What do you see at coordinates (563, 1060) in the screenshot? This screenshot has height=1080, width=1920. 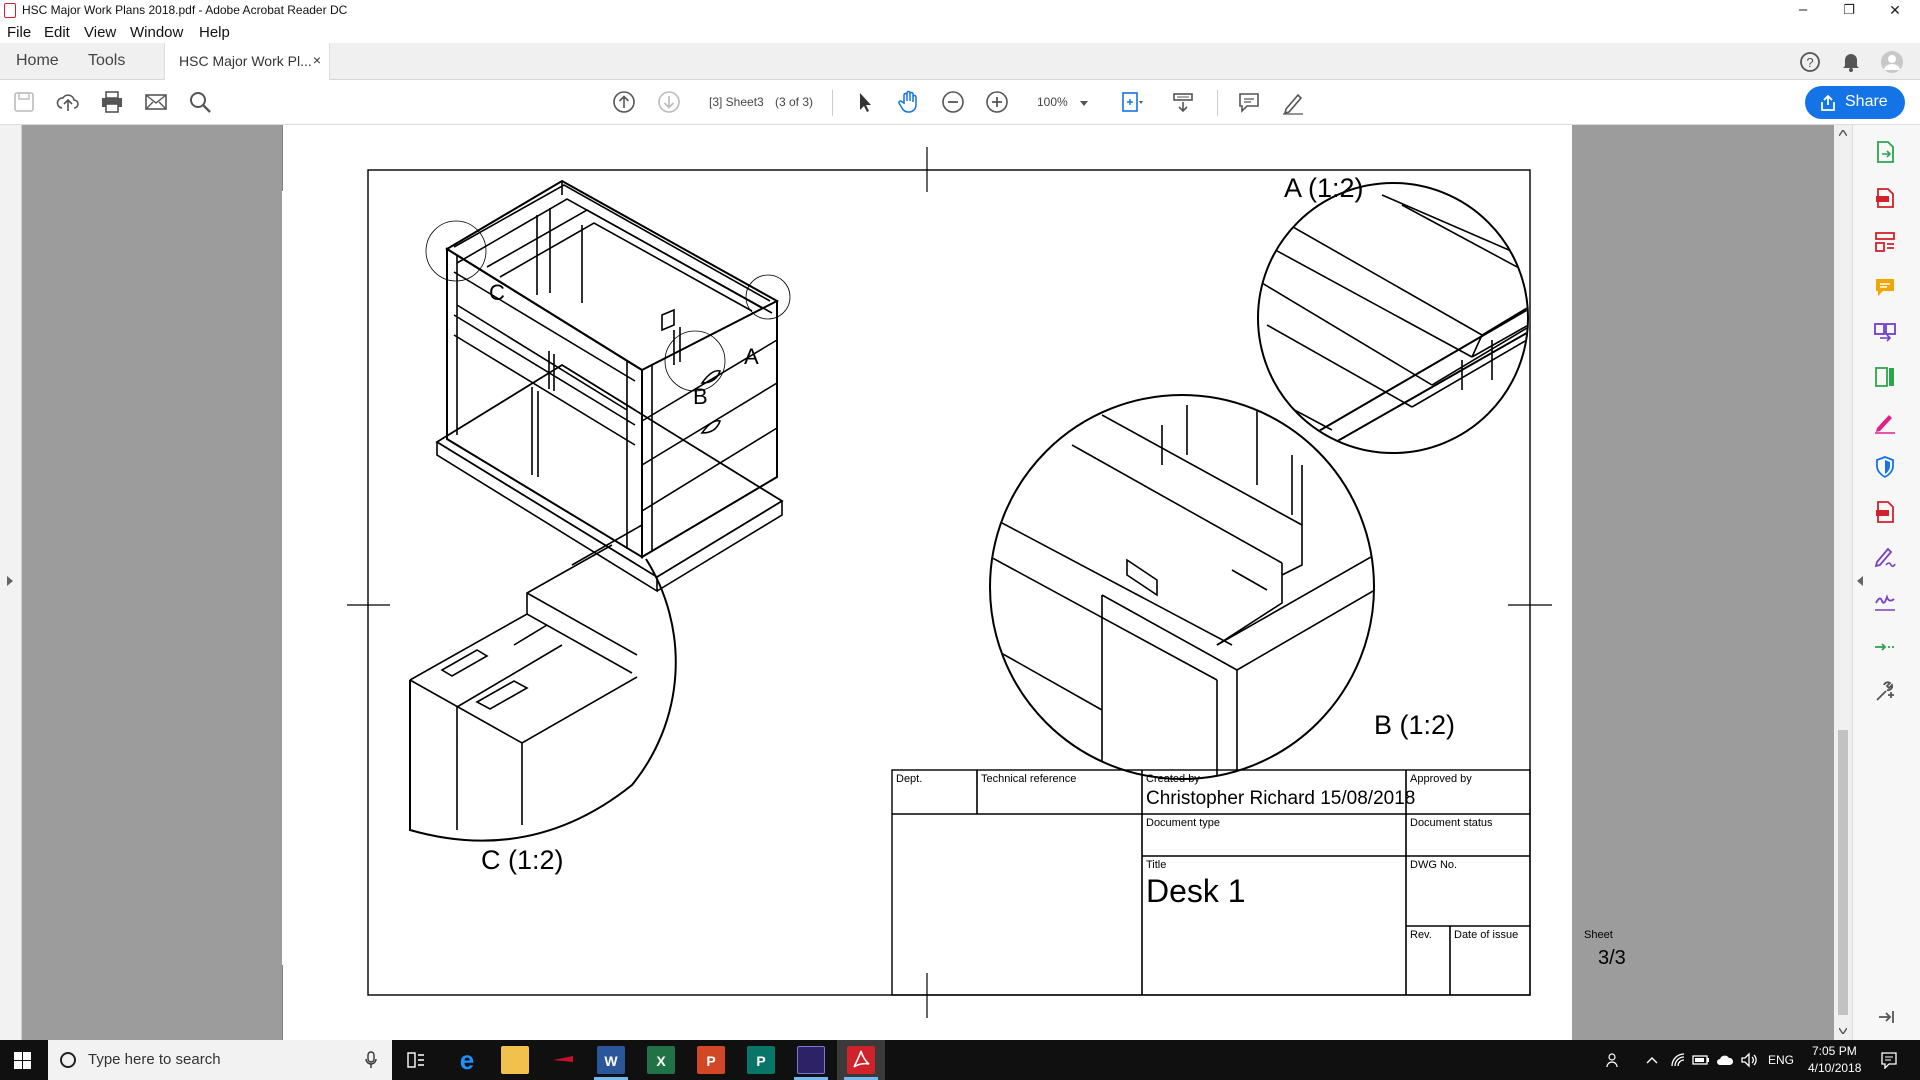 I see `app-red-icon` at bounding box center [563, 1060].